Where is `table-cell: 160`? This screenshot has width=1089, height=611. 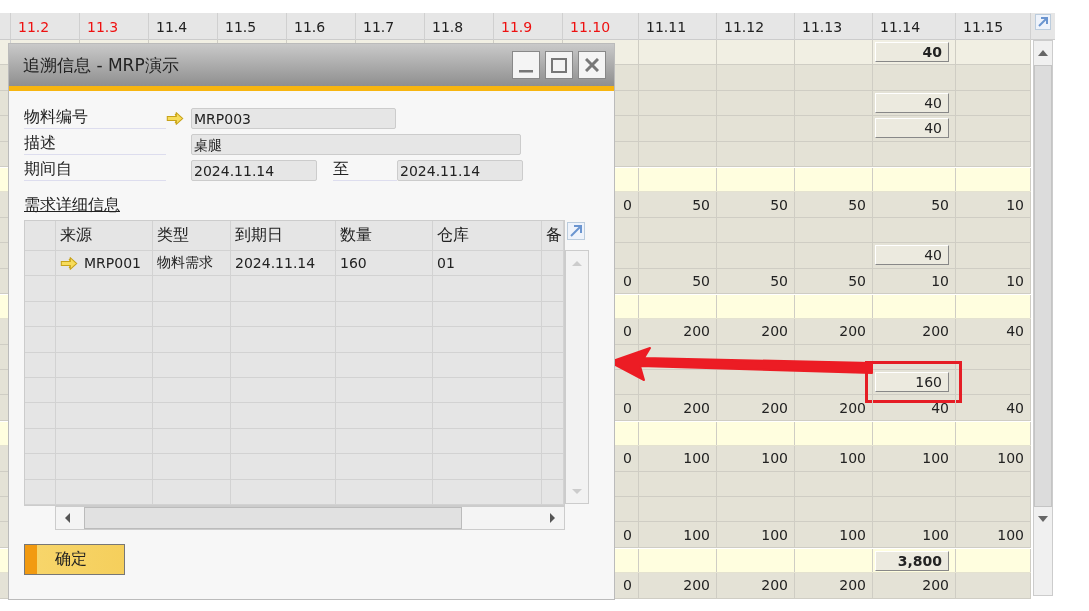 table-cell: 160 is located at coordinates (353, 263).